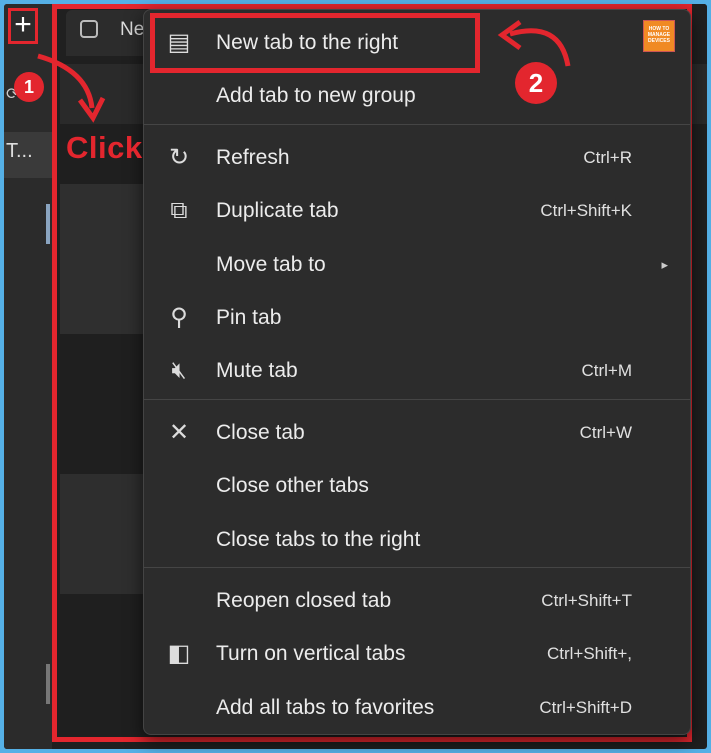  Describe the element at coordinates (586, 211) in the screenshot. I see `menu-item-shortcut: Ctrl+Shift+K` at that location.